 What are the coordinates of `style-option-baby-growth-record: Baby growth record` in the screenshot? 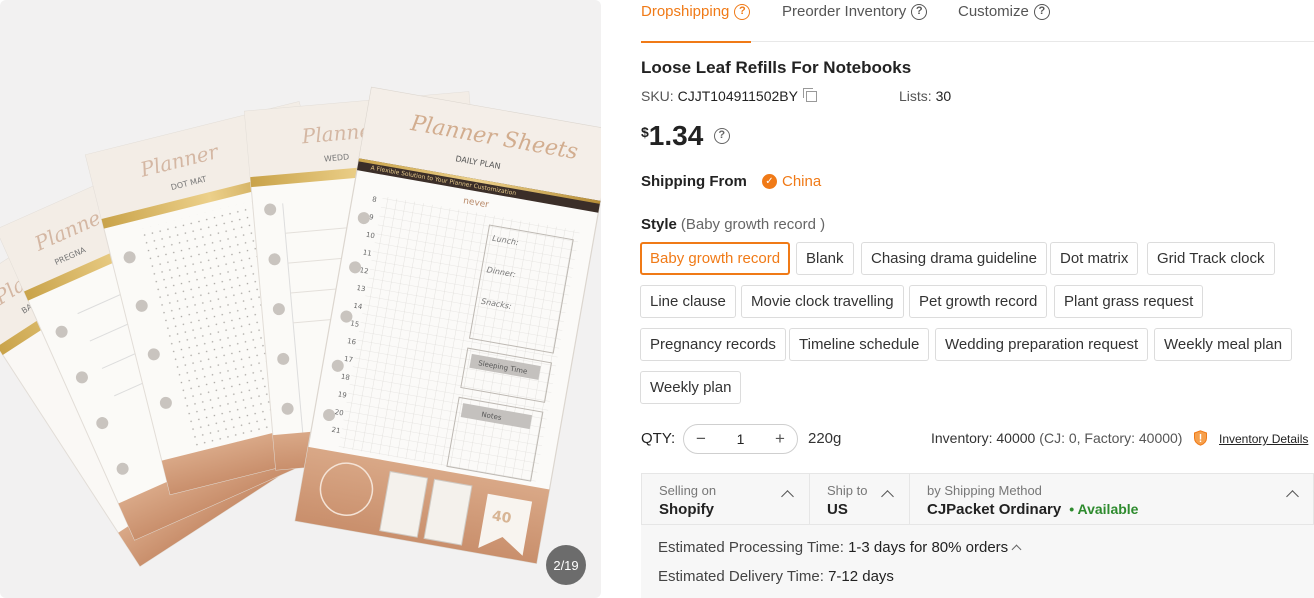 It's located at (715, 258).